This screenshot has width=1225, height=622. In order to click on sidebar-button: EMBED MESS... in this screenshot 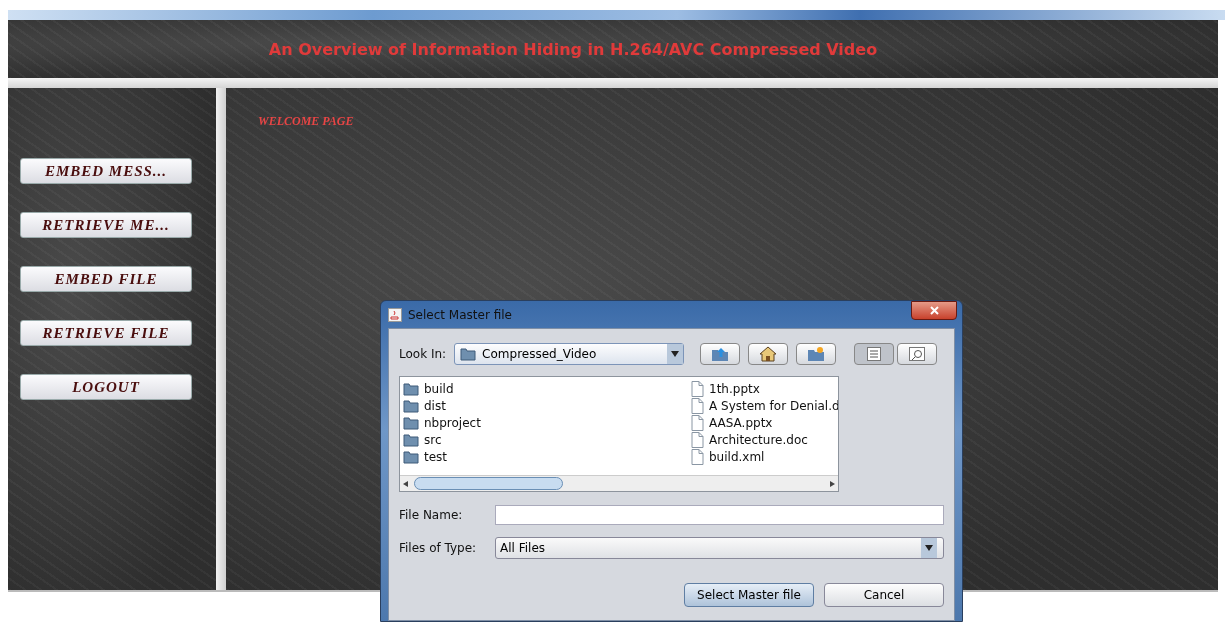, I will do `click(106, 171)`.